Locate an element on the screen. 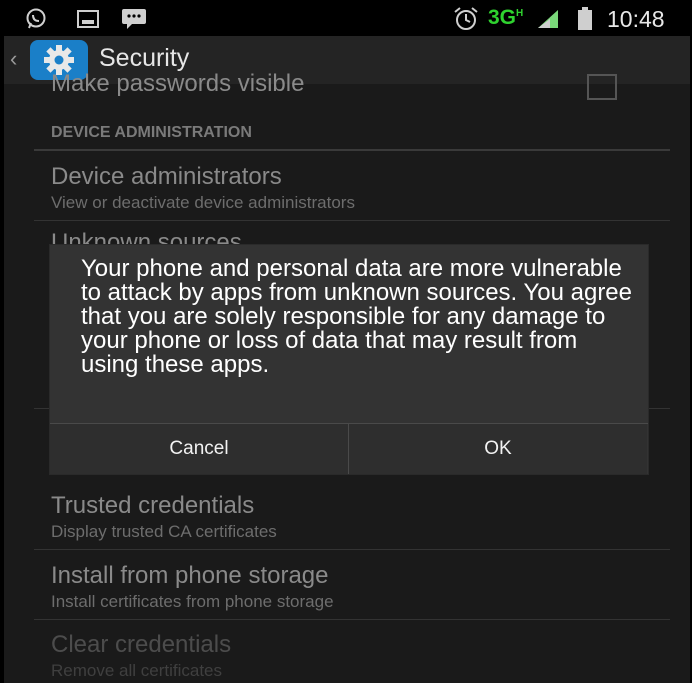  row-subtitle: Display trusted CA certificates is located at coordinates (164, 531).